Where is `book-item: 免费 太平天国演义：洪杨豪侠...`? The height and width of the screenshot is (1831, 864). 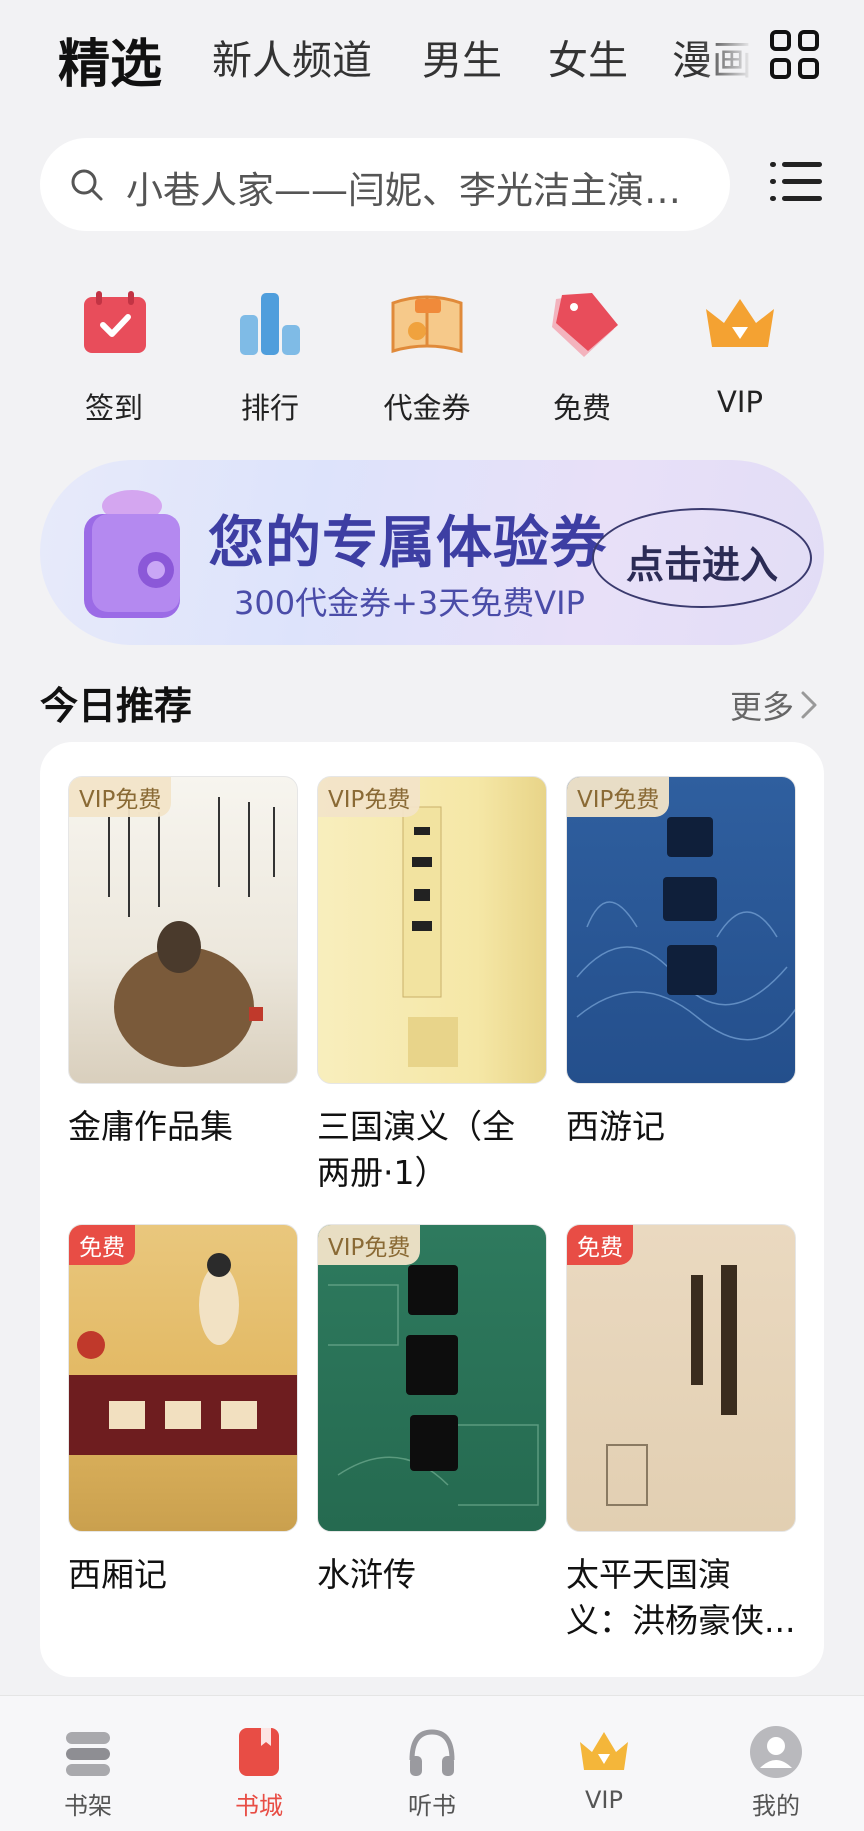
book-item: 免费 太平天国演义：洪杨豪侠... is located at coordinates (681, 1434).